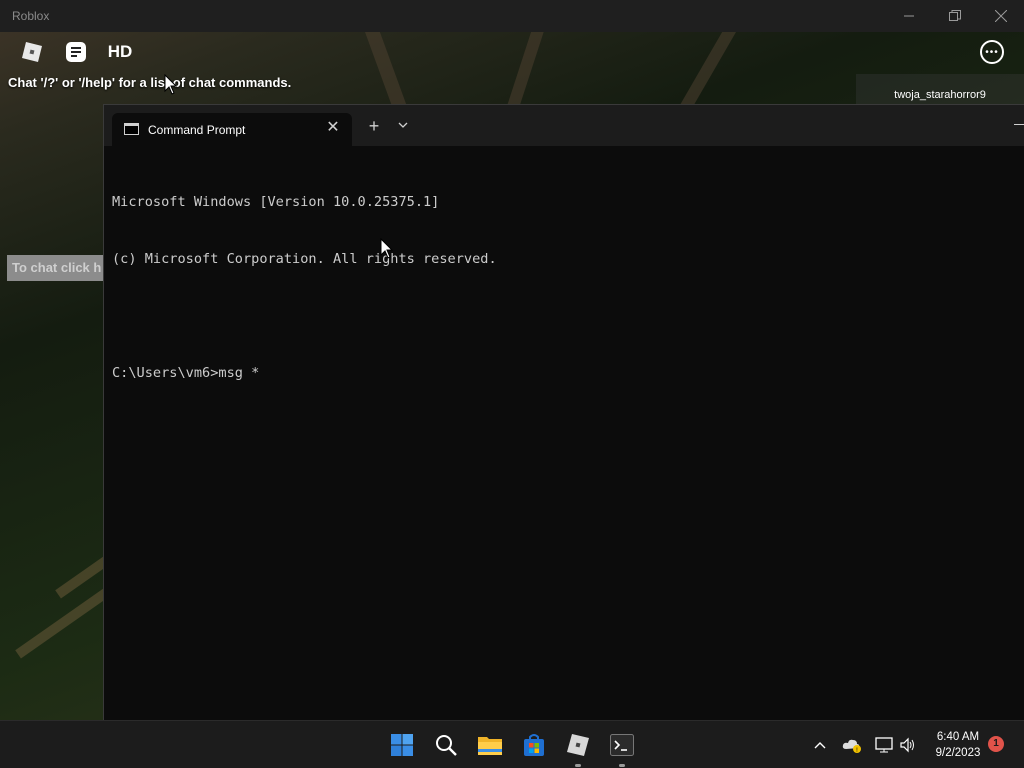 The height and width of the screenshot is (768, 1024). What do you see at coordinates (1001, 16) in the screenshot?
I see `close-button` at bounding box center [1001, 16].